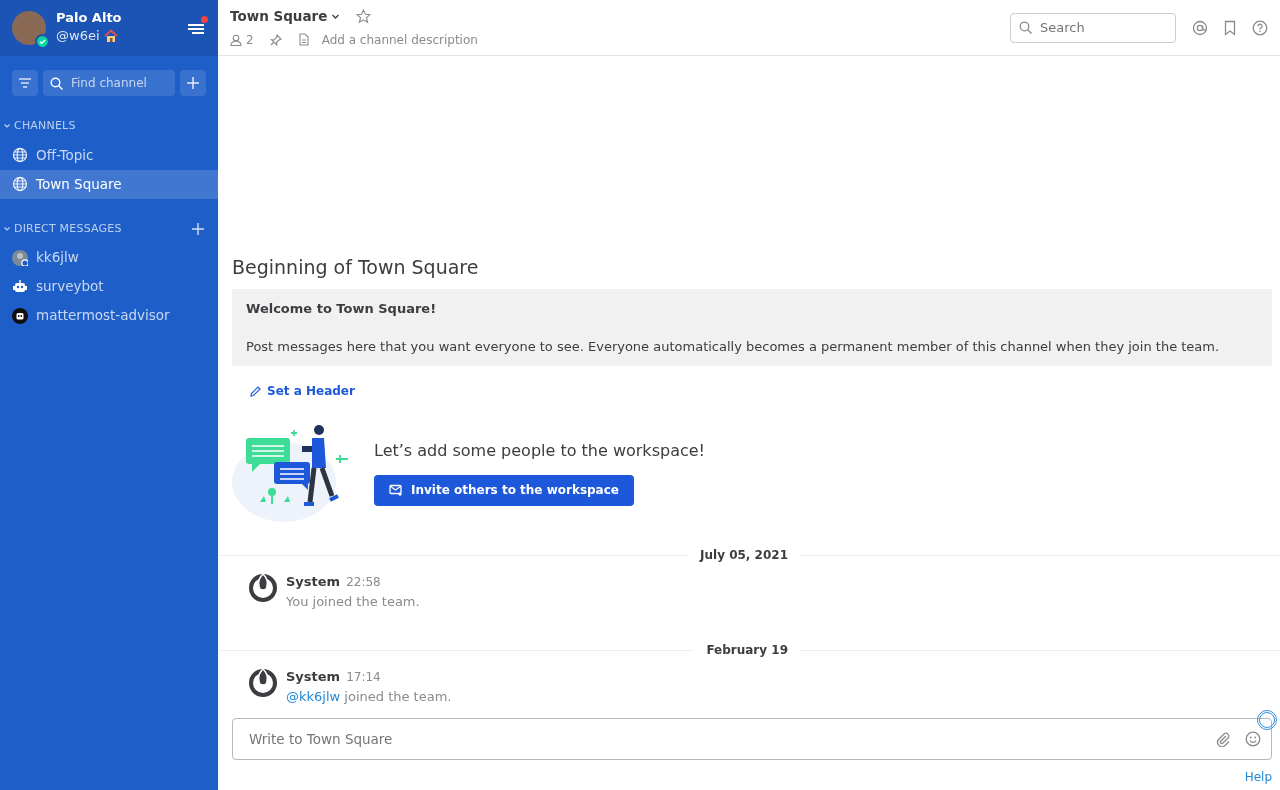 The height and width of the screenshot is (790, 1280). What do you see at coordinates (342, 309) in the screenshot?
I see `welcome-title: Welcome to Town Square!` at bounding box center [342, 309].